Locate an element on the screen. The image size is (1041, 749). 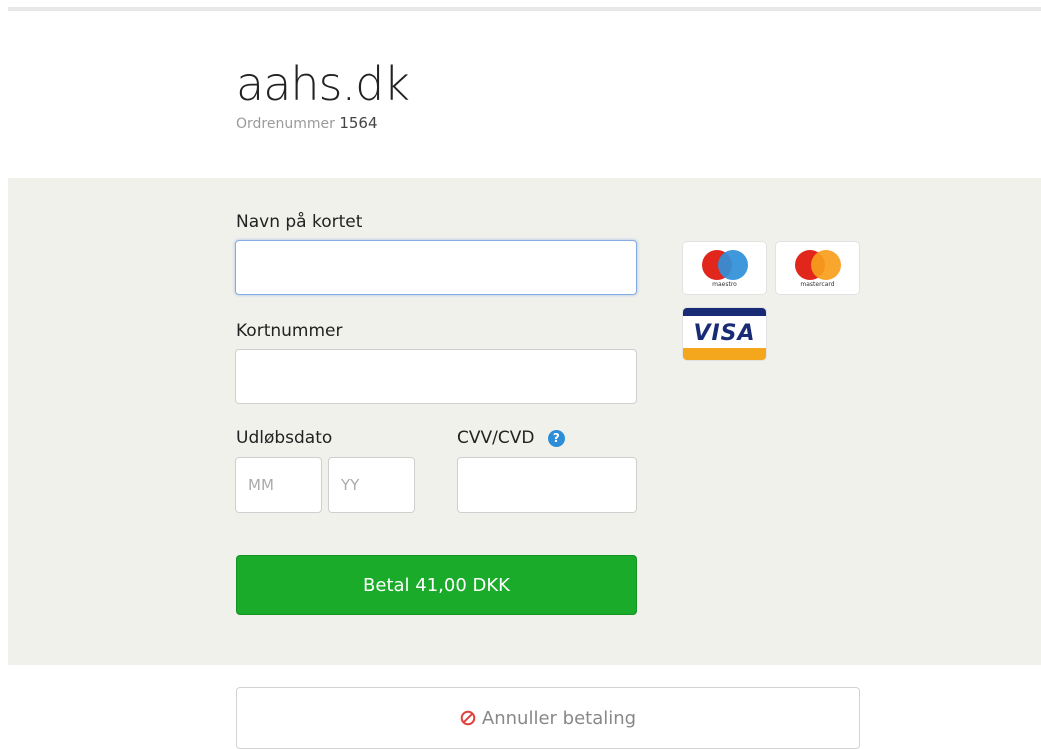
cvv-label-wrap: CVV/CVD ? is located at coordinates (511, 438).